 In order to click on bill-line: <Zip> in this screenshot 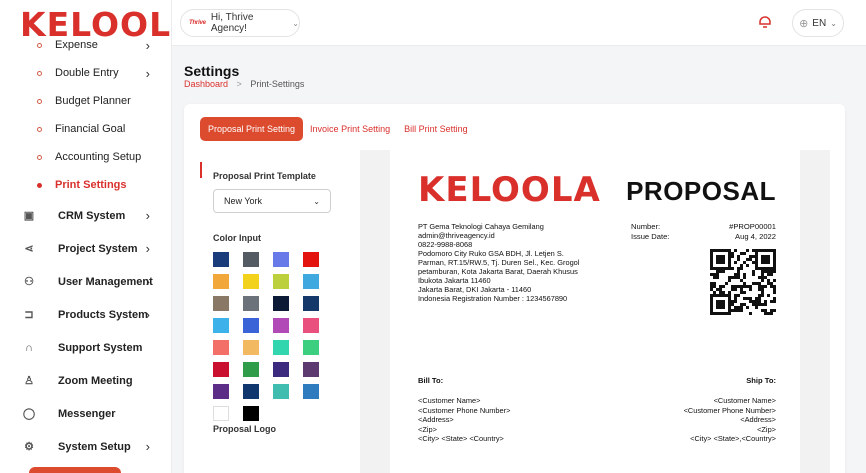, I will do `click(427, 429)`.